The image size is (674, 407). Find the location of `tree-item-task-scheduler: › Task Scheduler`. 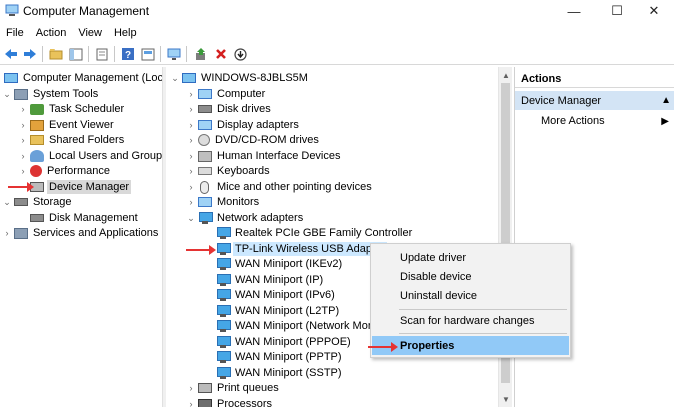

tree-item-task-scheduler: › Task Scheduler is located at coordinates (72, 109).